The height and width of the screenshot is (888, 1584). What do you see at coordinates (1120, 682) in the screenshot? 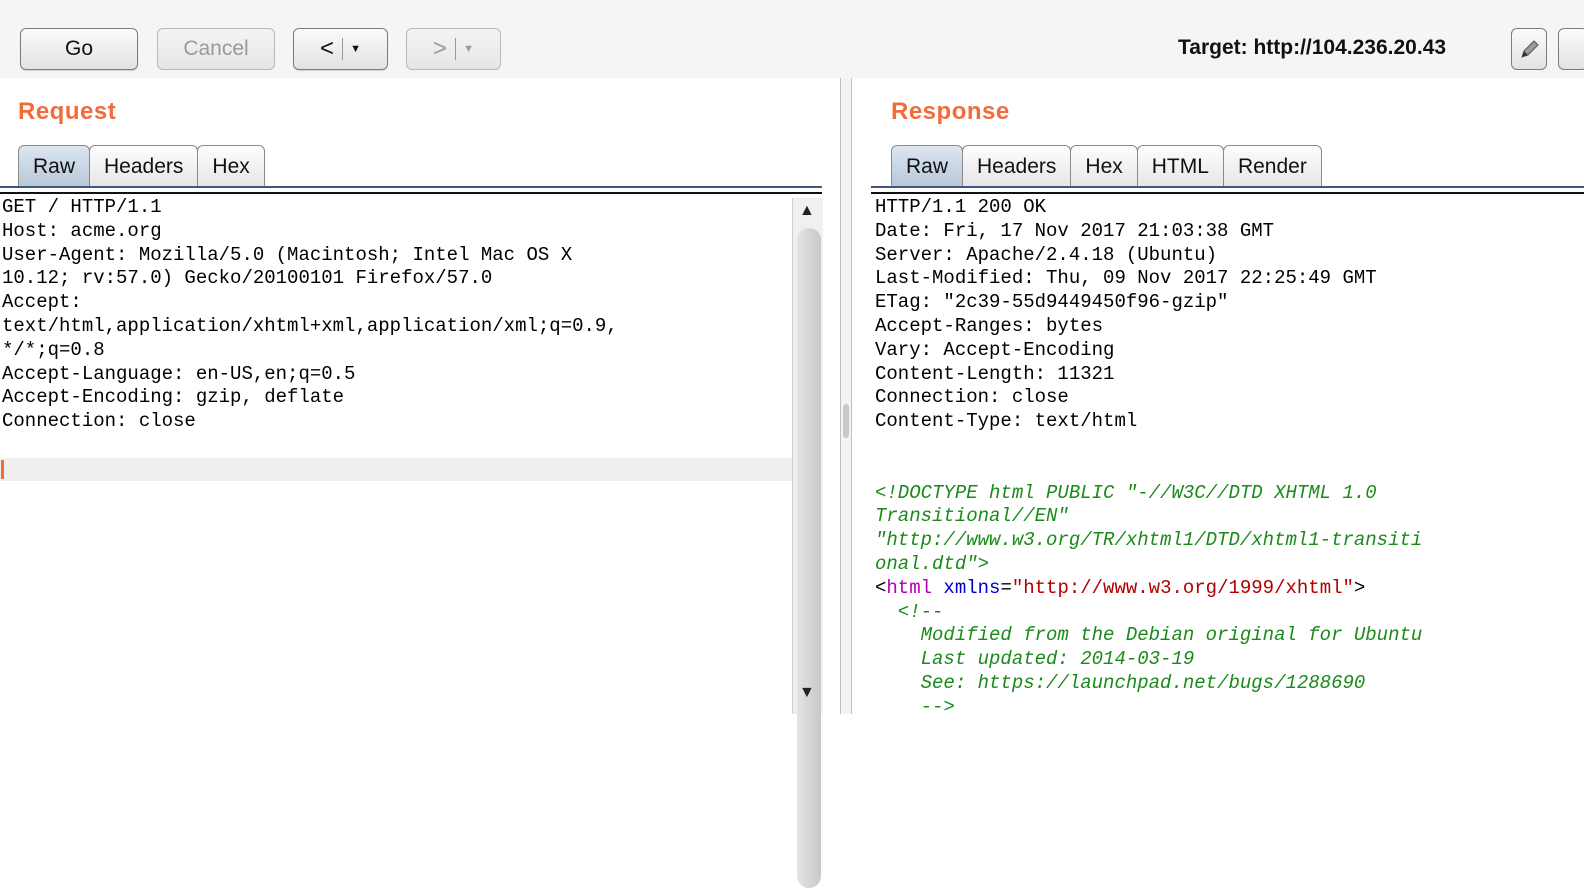
I see `comment-line: See: https://launchpad.net/bugs/1288690` at bounding box center [1120, 682].